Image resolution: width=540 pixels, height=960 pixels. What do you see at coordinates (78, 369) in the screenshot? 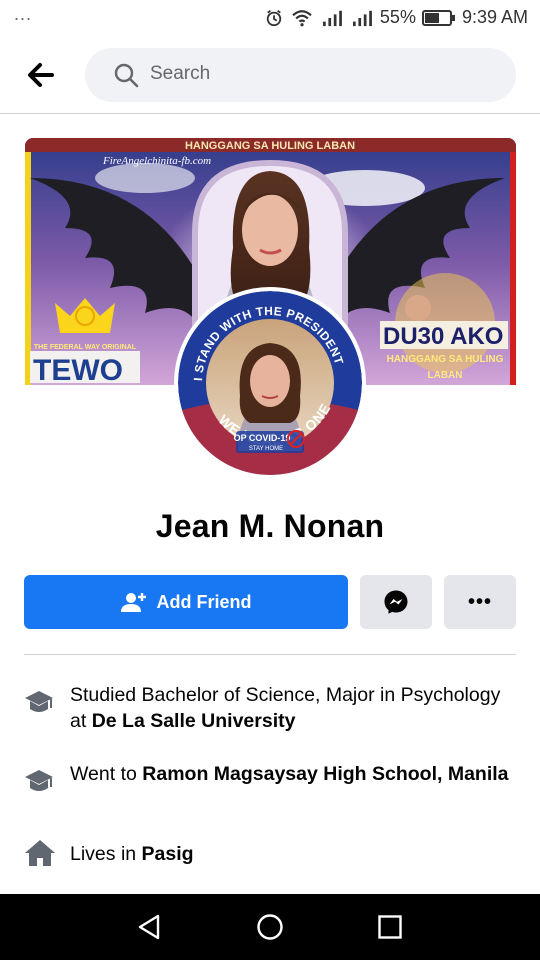
I see `cover-left-badge: TEWO` at bounding box center [78, 369].